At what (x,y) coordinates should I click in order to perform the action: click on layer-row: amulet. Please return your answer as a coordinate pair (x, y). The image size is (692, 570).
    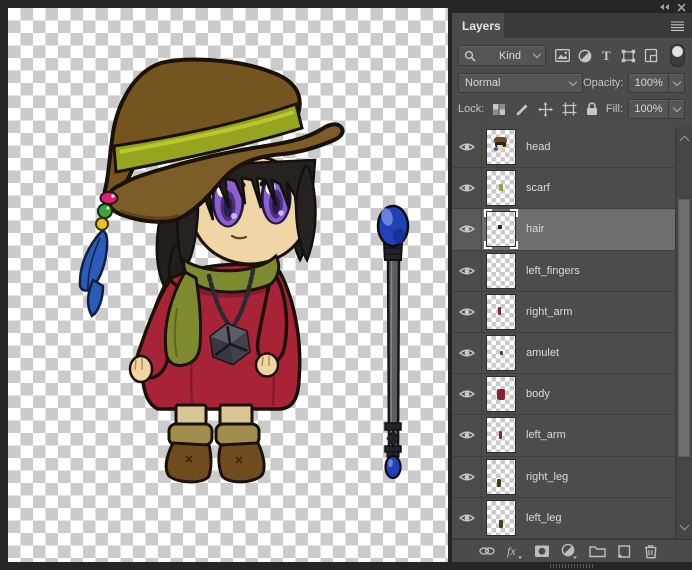
    Looking at the image, I should click on (563, 353).